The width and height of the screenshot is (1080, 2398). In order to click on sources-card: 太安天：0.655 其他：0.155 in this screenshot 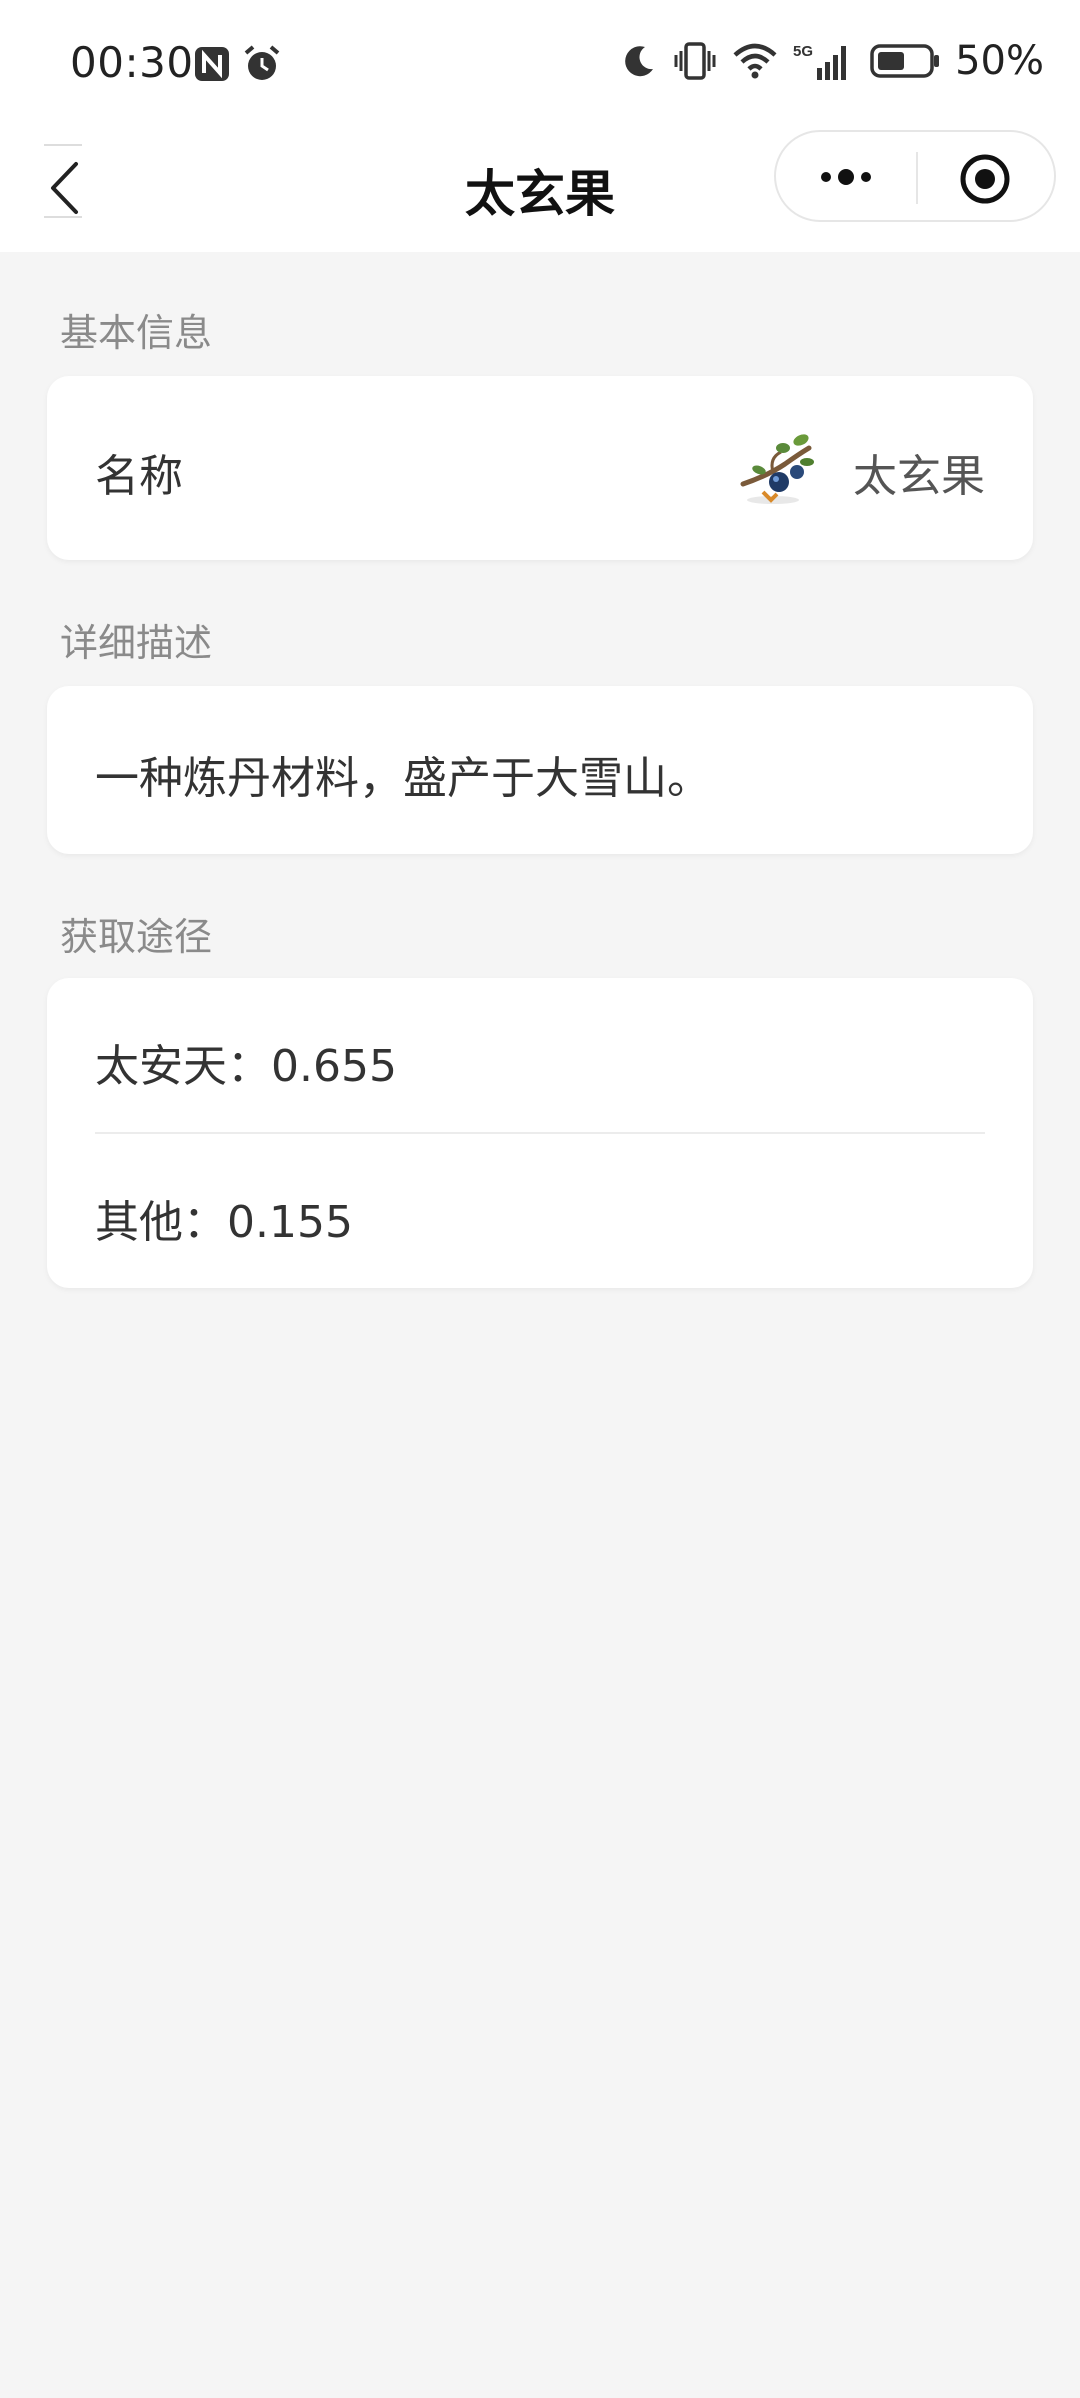, I will do `click(540, 1133)`.